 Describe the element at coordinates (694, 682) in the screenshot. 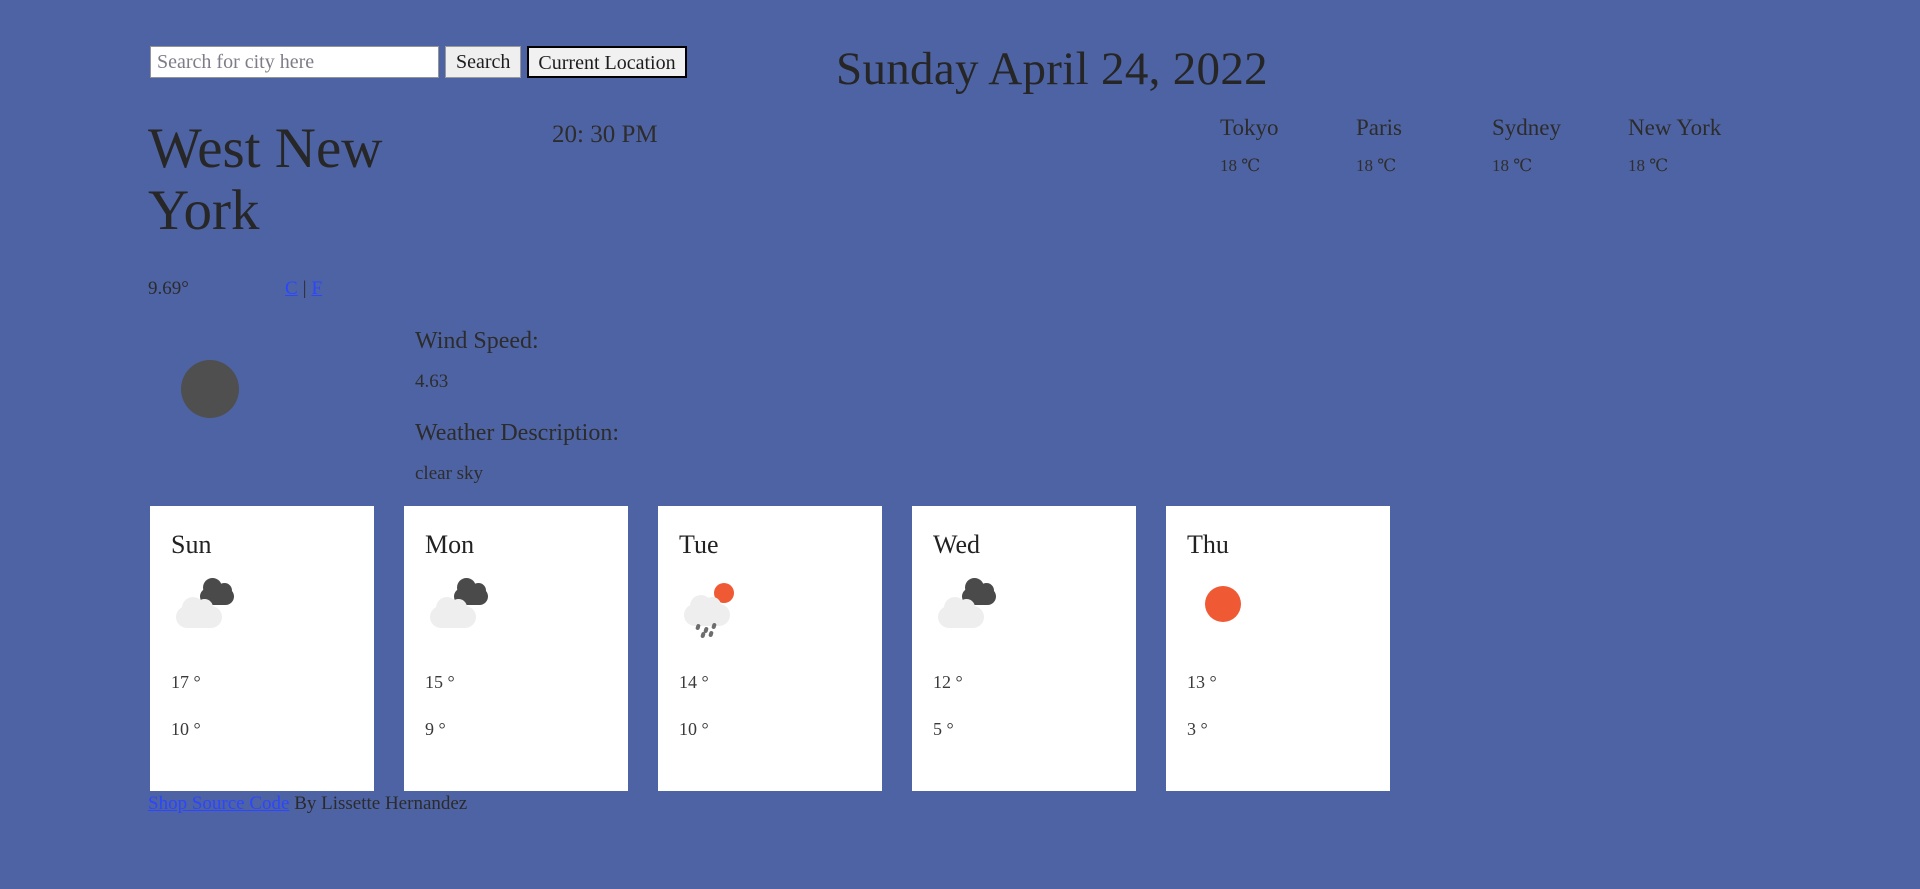

I see `forecast-high: 14 °` at that location.